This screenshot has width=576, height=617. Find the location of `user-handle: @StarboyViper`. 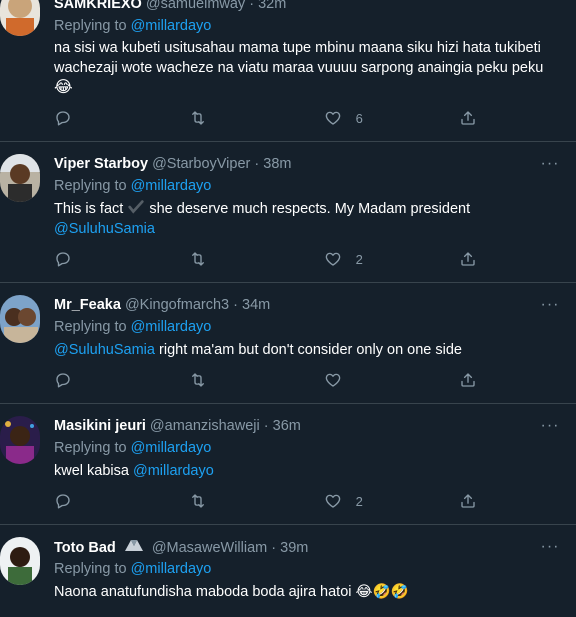

user-handle: @StarboyViper is located at coordinates (201, 164).